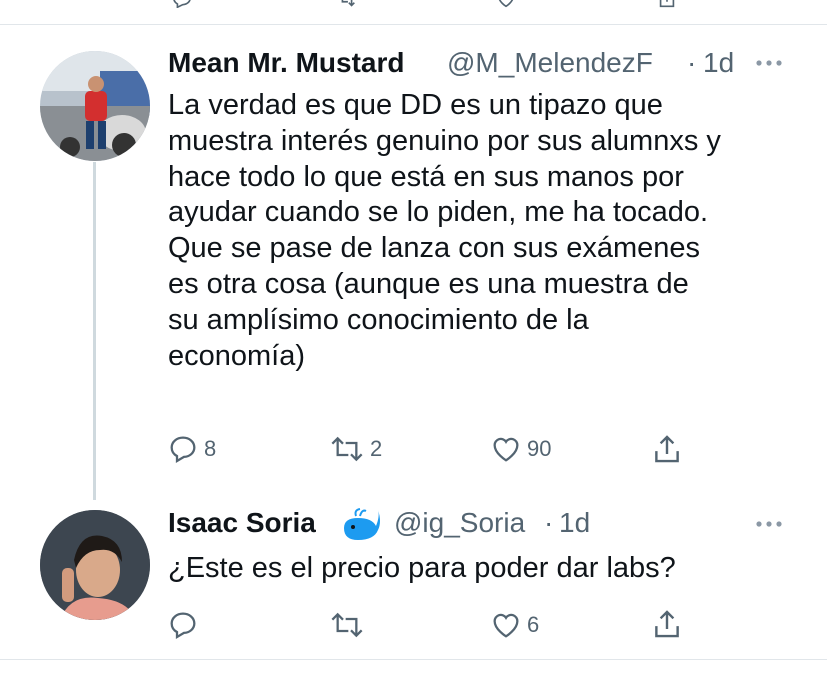 The width and height of the screenshot is (827, 682). I want to click on tweet-2-timestamp: 1d, so click(574, 523).